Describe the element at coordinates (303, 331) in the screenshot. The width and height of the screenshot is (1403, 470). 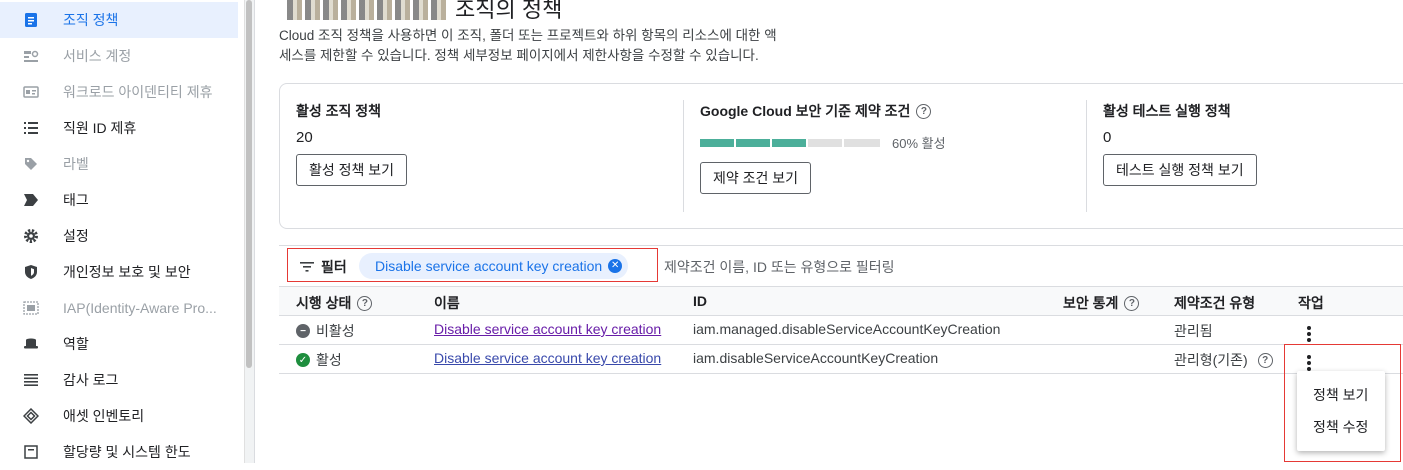
I see `inactive-icon: −` at that location.